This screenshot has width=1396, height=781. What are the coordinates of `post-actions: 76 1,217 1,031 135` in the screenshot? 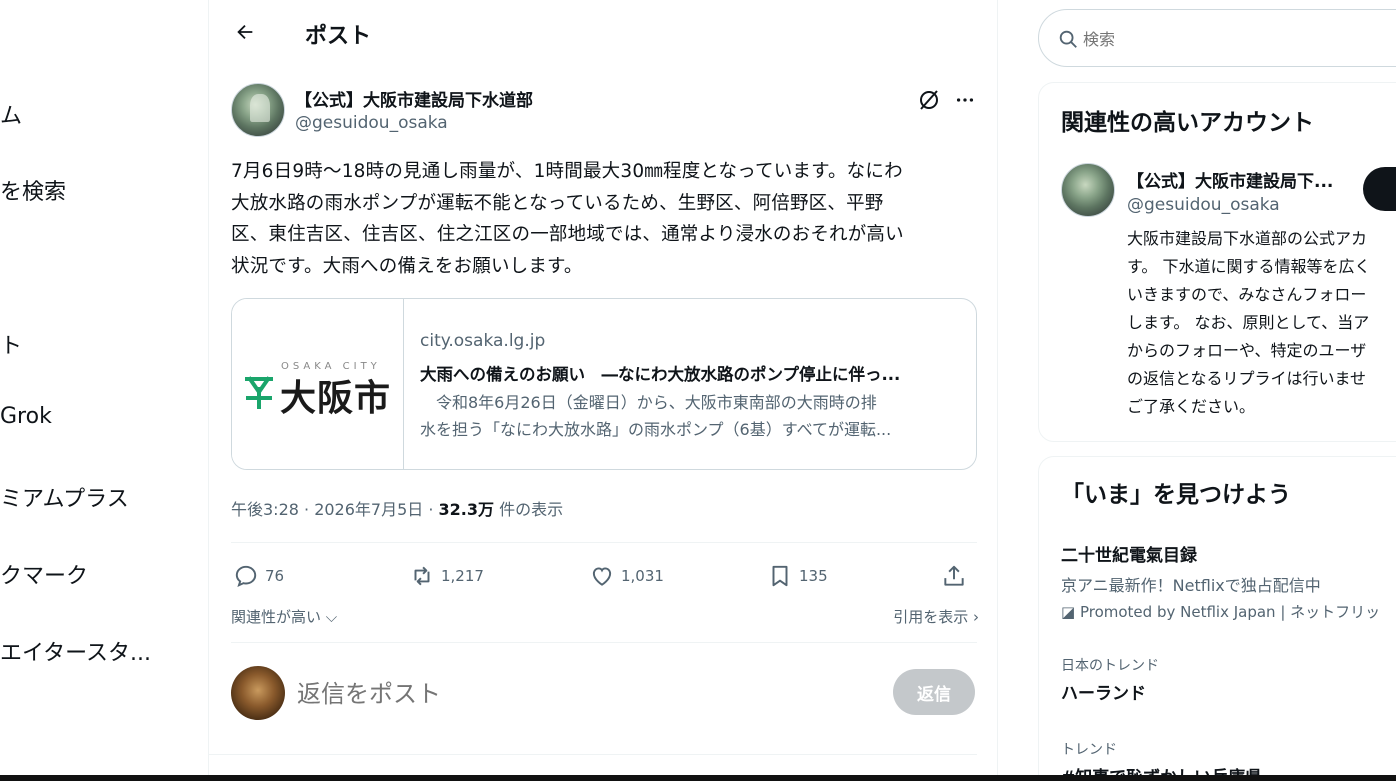 It's located at (604, 576).